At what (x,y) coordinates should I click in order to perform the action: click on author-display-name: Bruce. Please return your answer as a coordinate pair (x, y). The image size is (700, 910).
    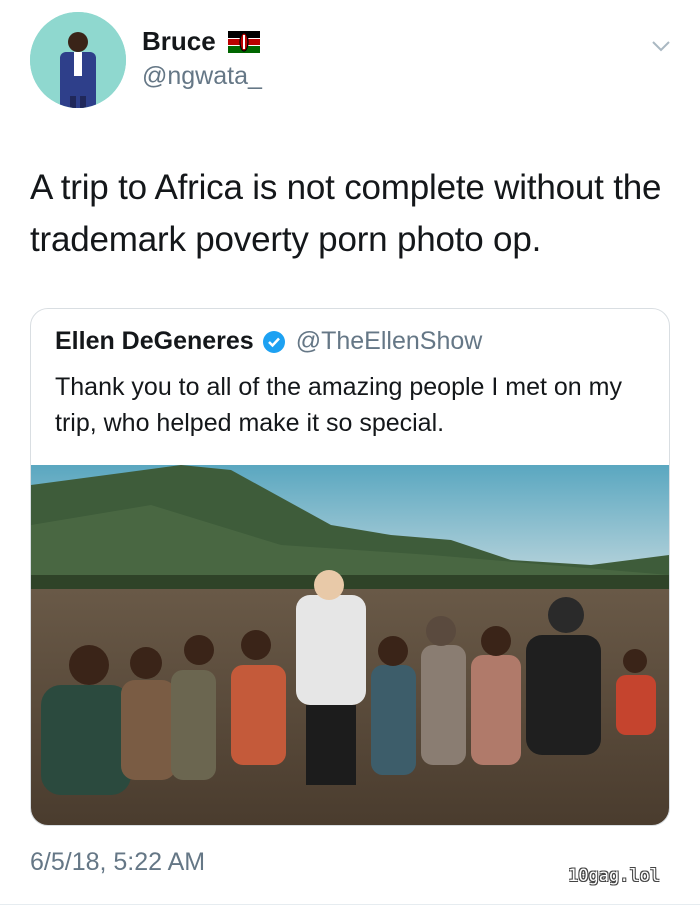
    Looking at the image, I should click on (179, 41).